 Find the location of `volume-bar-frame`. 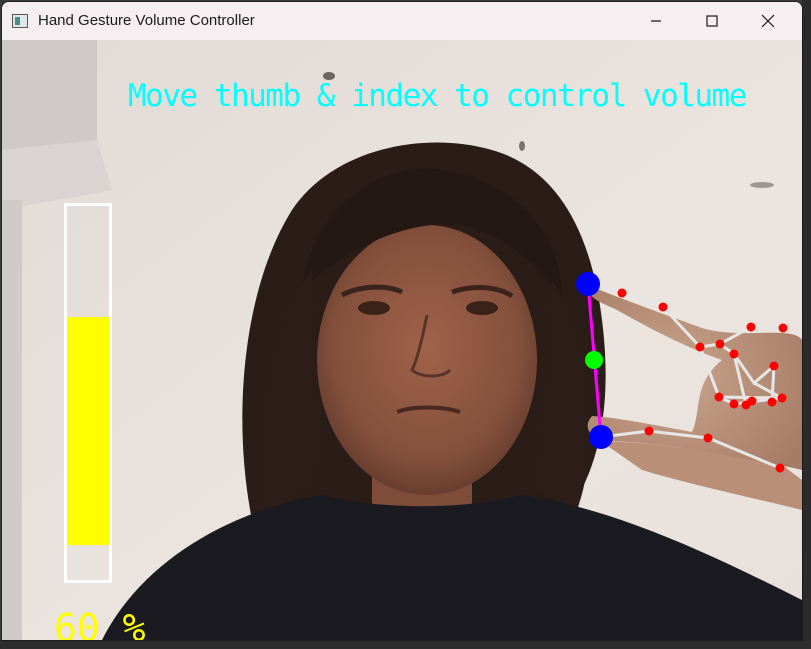

volume-bar-frame is located at coordinates (88, 393).